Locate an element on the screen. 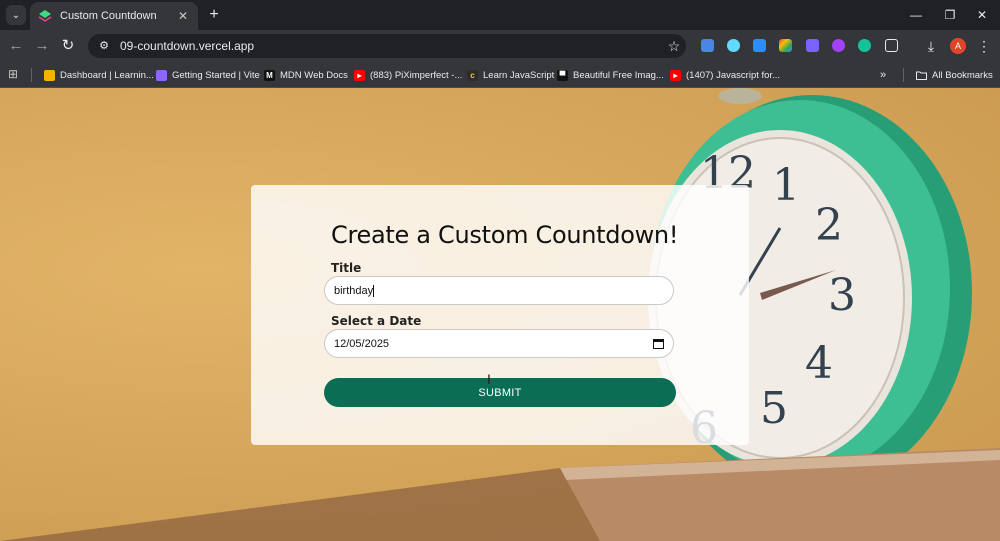  all-bookmarks-folder: All Bookmarks is located at coordinates (954, 75).